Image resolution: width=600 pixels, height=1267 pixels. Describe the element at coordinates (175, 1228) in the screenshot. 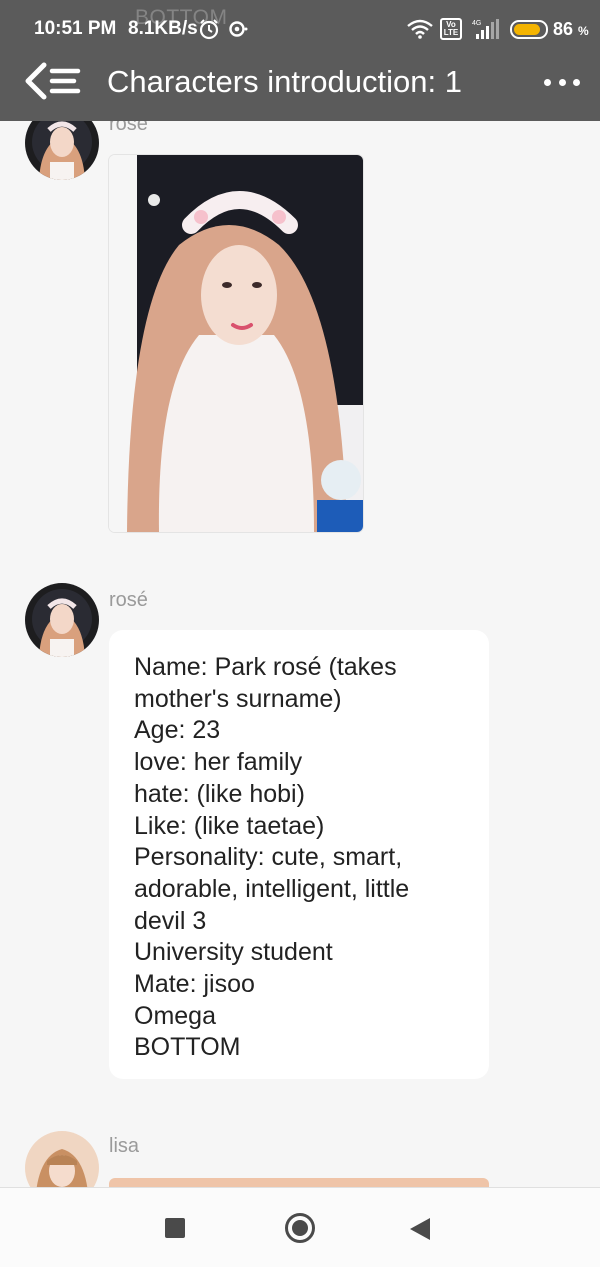

I see `recent-apps-icon` at that location.